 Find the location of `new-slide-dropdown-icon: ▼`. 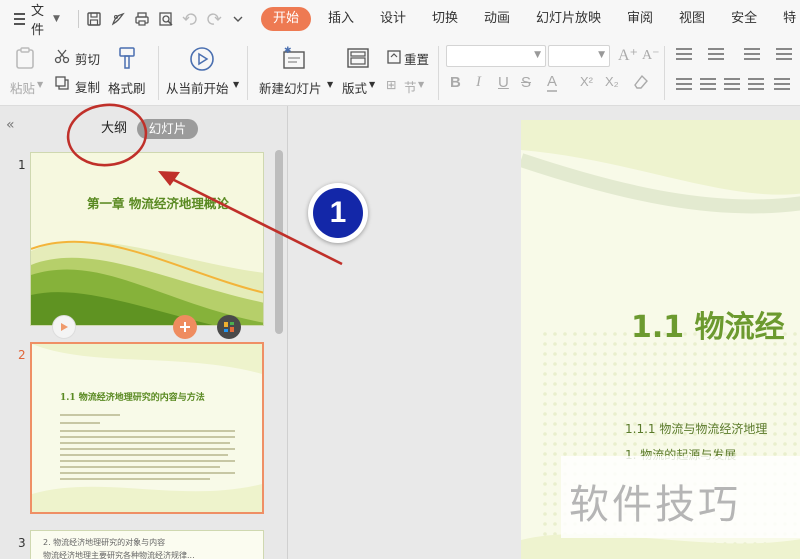

new-slide-dropdown-icon: ▼ is located at coordinates (330, 84).